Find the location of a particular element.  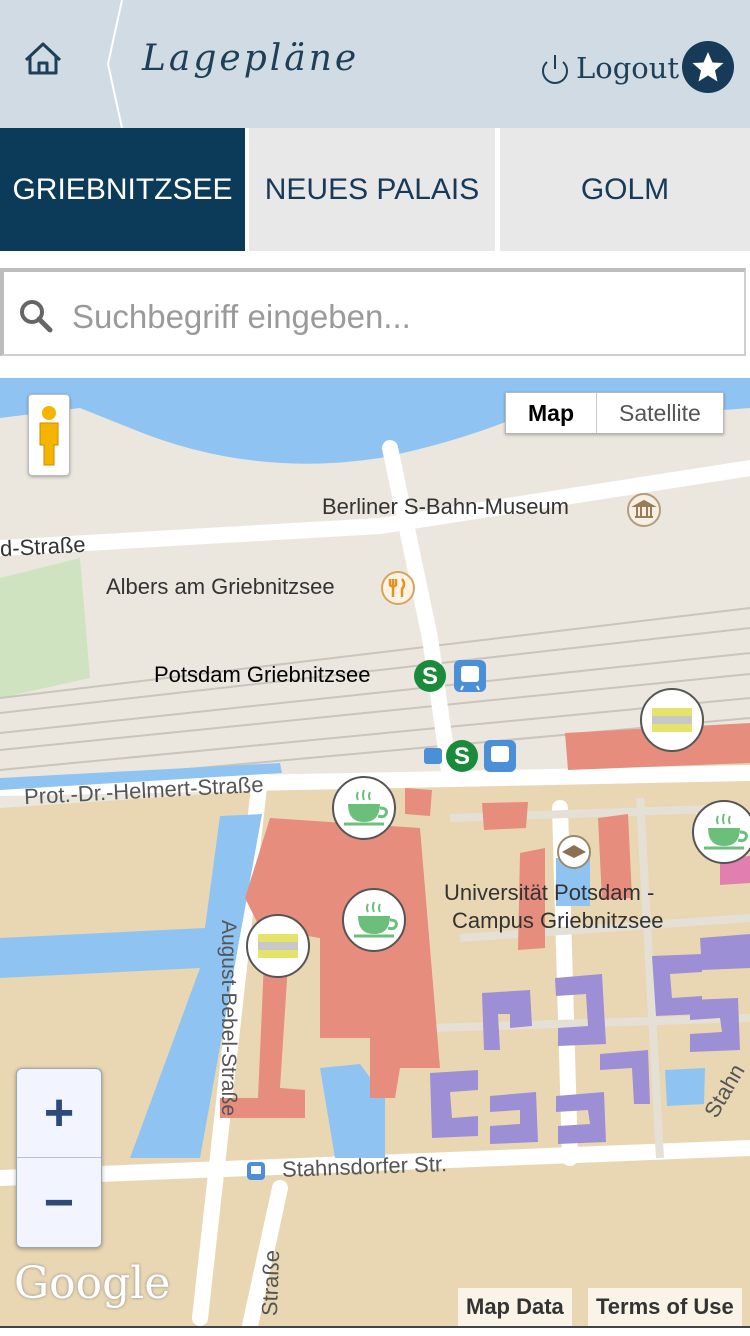

map-data-link: Map Data is located at coordinates (515, 1307).